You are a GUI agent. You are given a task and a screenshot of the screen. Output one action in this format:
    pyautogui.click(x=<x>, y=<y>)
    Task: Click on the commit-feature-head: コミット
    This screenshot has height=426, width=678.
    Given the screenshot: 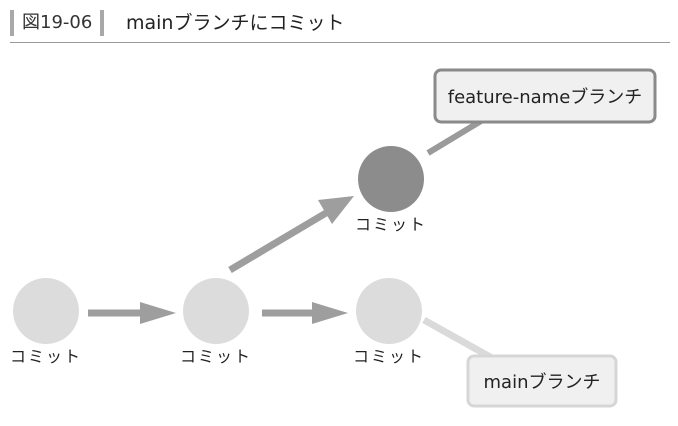 What is the action you would take?
    pyautogui.click(x=391, y=190)
    